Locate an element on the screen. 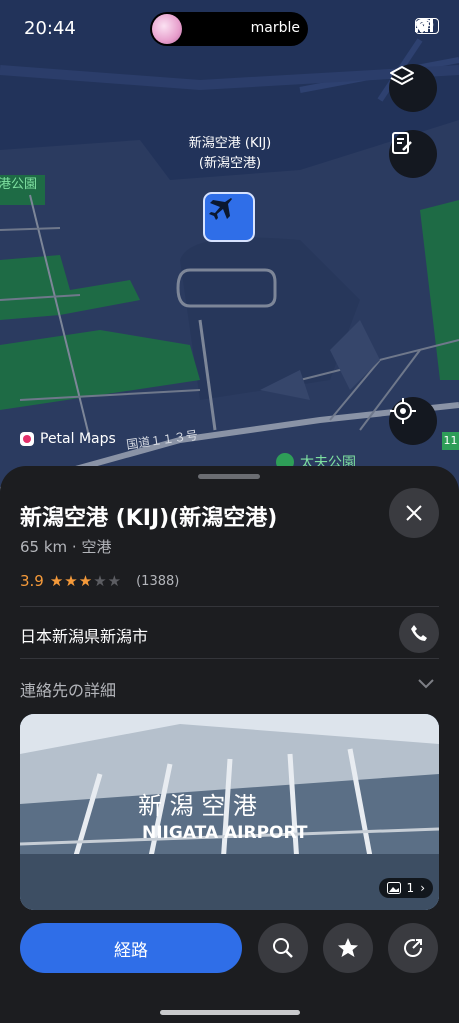  airplane-icon is located at coordinates (220, 209).